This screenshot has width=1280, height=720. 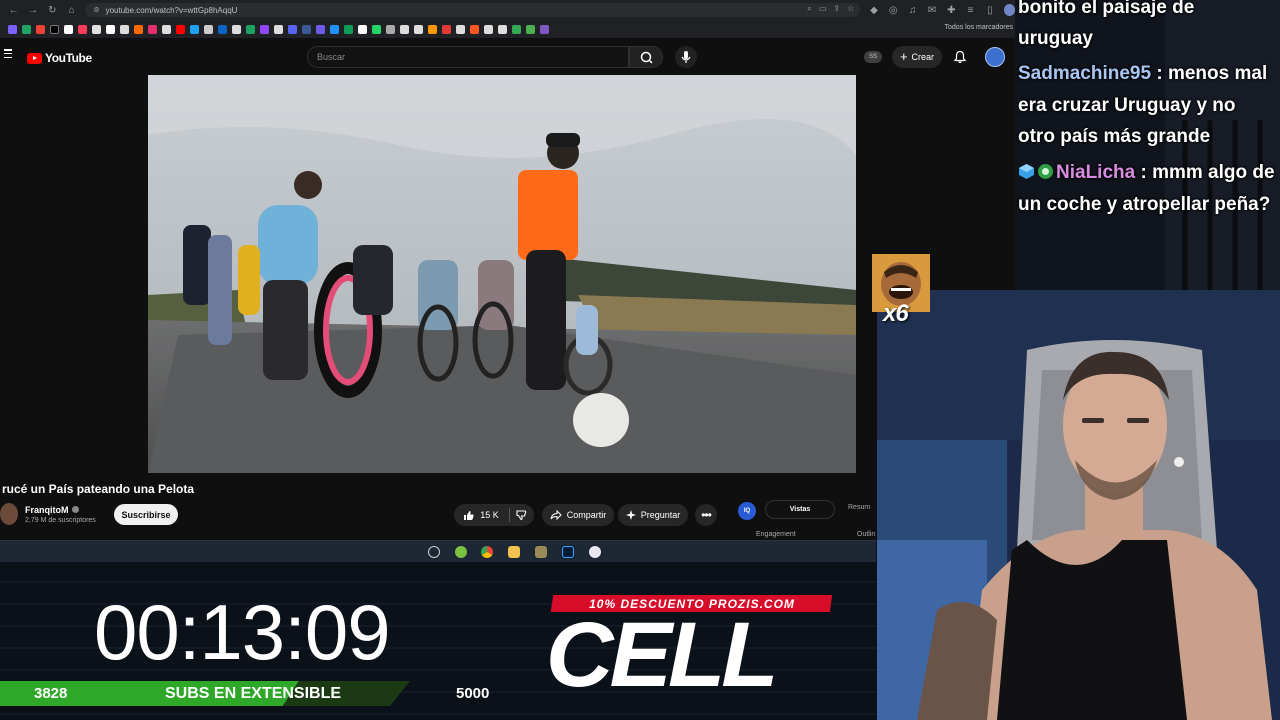 What do you see at coordinates (989, 10) in the screenshot?
I see `sidebar-icon: ▯` at bounding box center [989, 10].